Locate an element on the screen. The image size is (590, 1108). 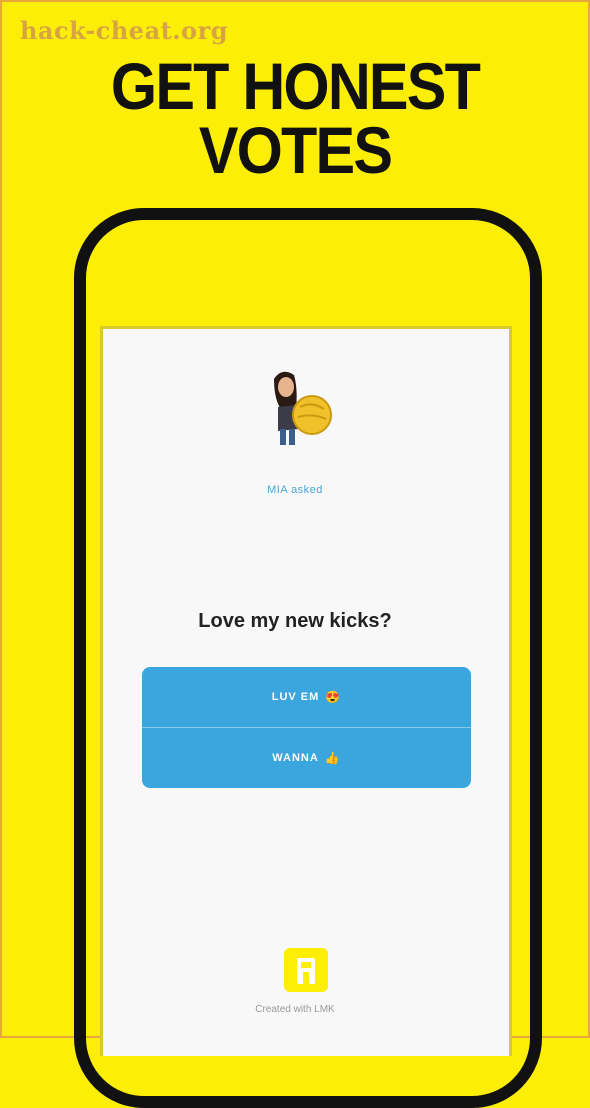
watermark: hack-cheat.org is located at coordinates (124, 30).